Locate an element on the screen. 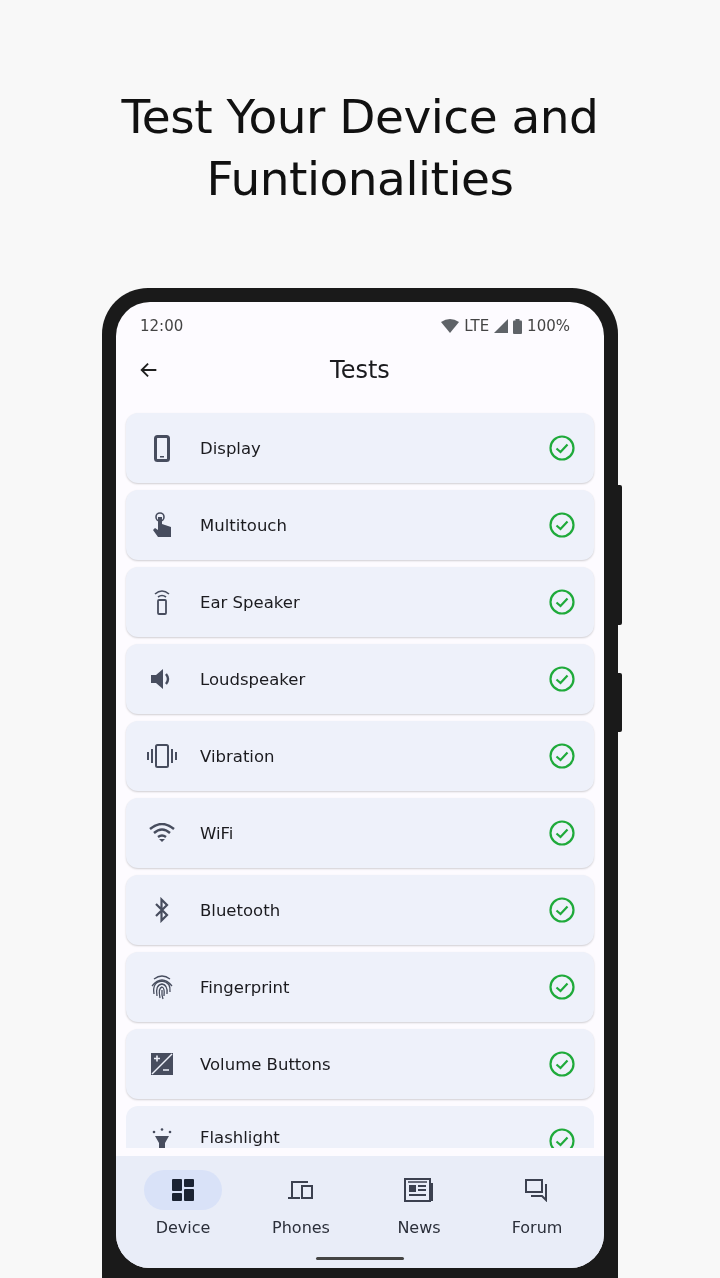  nav-tab: News is located at coordinates (419, 1212).